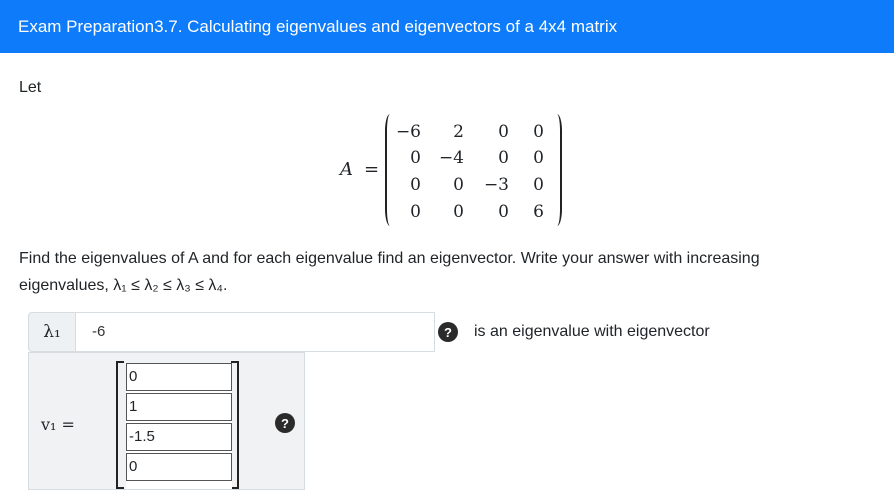 This screenshot has height=490, width=894. I want to click on matrix-label: A, so click(346, 169).